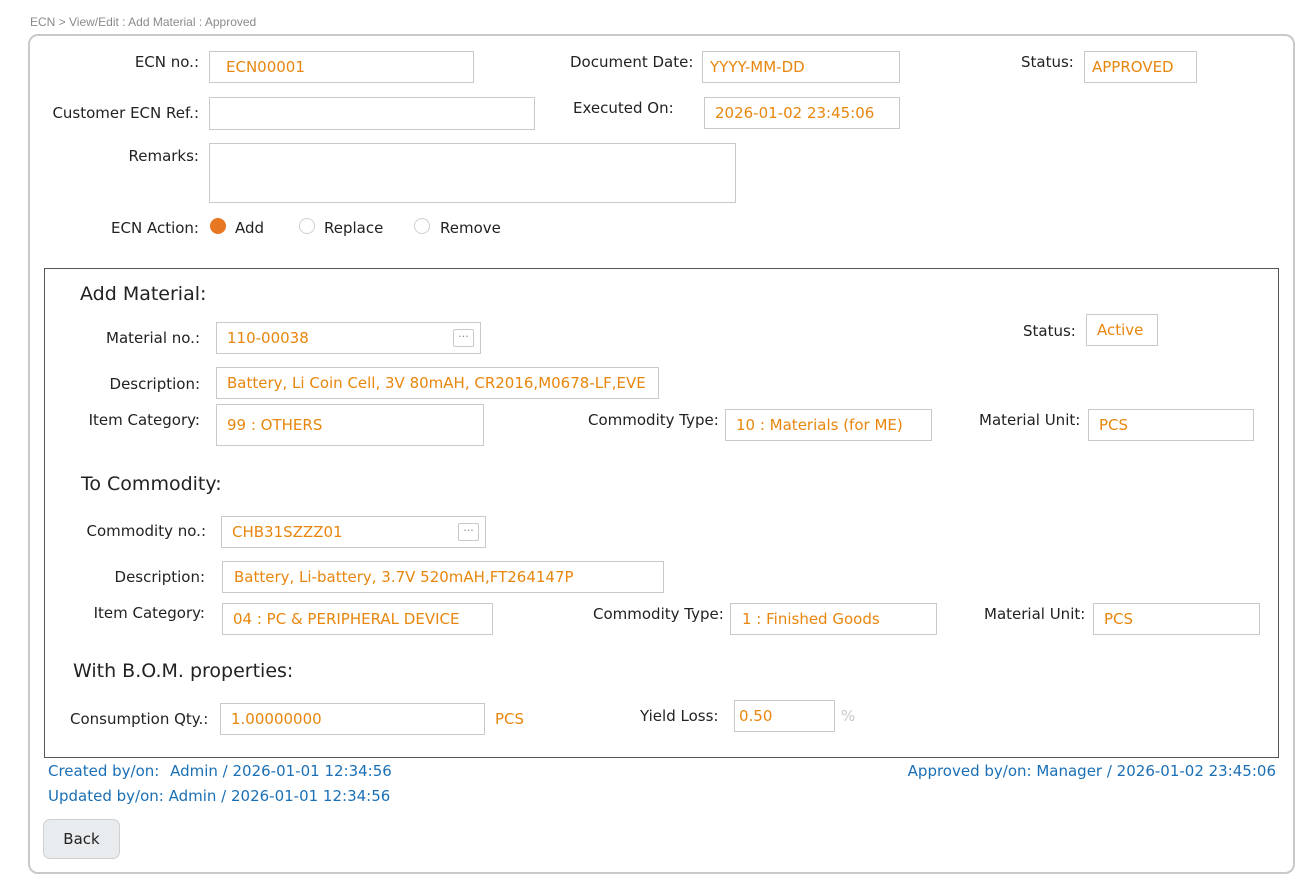 This screenshot has height=892, width=1310. What do you see at coordinates (249, 228) in the screenshot?
I see `radio-add-label: Add` at bounding box center [249, 228].